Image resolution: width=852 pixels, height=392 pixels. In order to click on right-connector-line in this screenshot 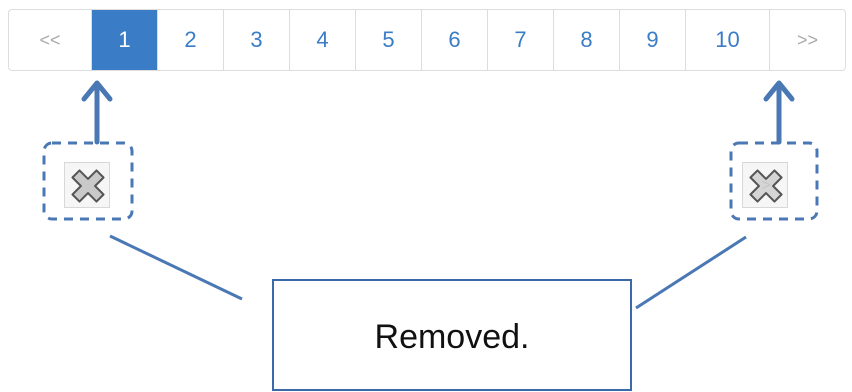, I will do `click(691, 272)`.